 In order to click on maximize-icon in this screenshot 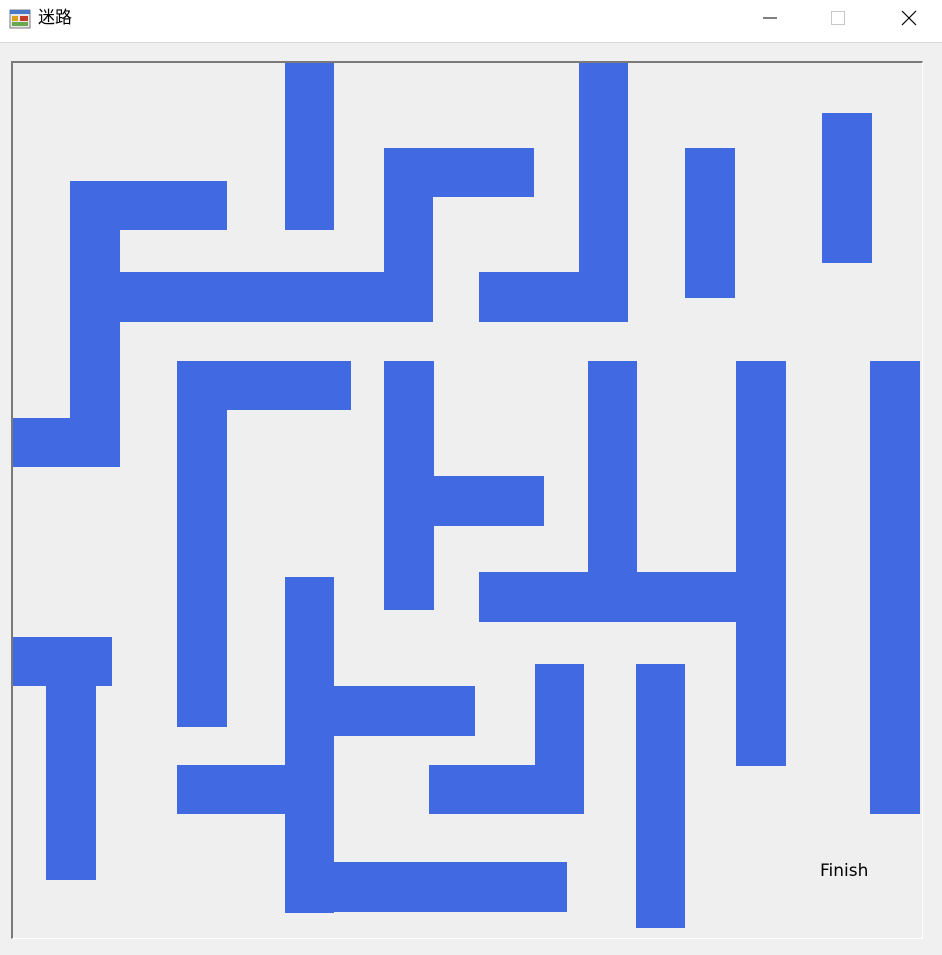, I will do `click(838, 18)`.